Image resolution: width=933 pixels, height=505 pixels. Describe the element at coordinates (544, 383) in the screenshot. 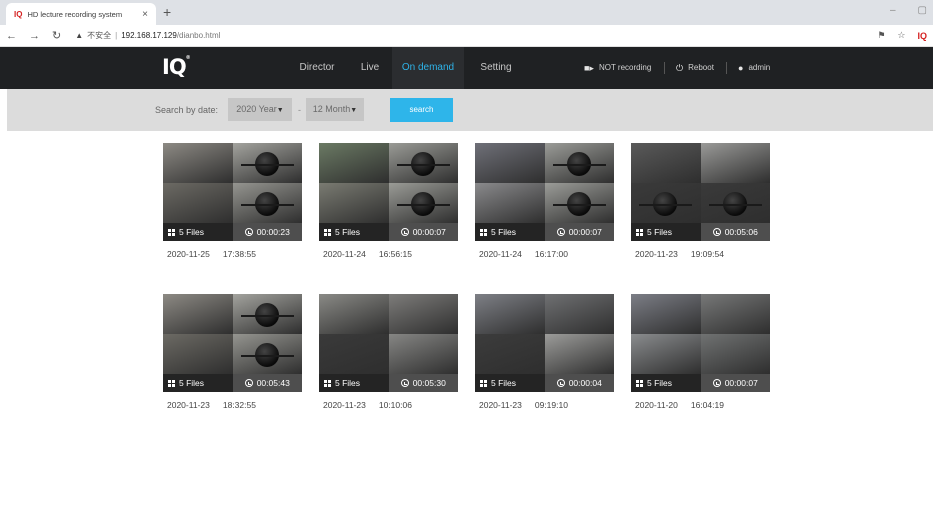

I see `thumbnail-overlay: 5 Files 00:00:04` at that location.